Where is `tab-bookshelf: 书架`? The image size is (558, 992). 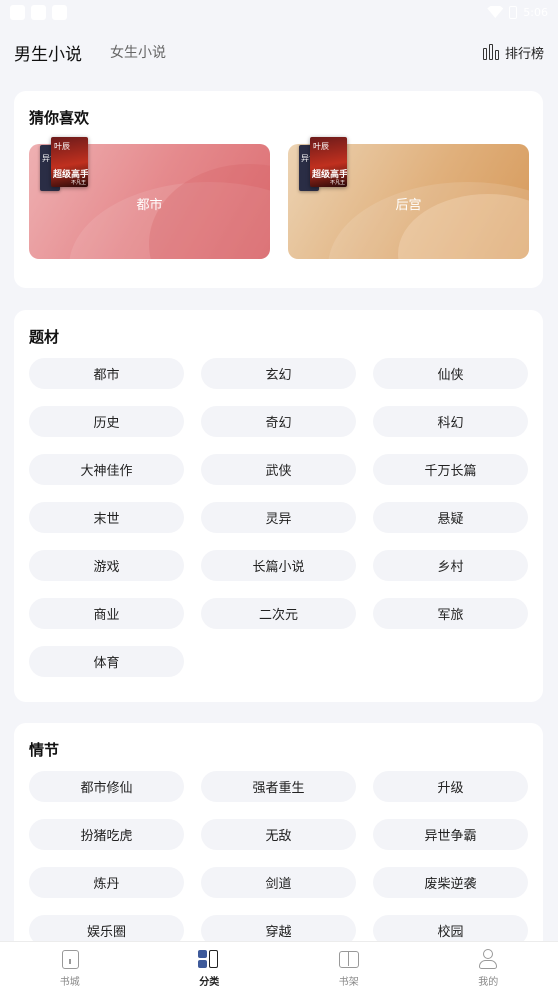 tab-bookshelf: 书架 is located at coordinates (349, 967).